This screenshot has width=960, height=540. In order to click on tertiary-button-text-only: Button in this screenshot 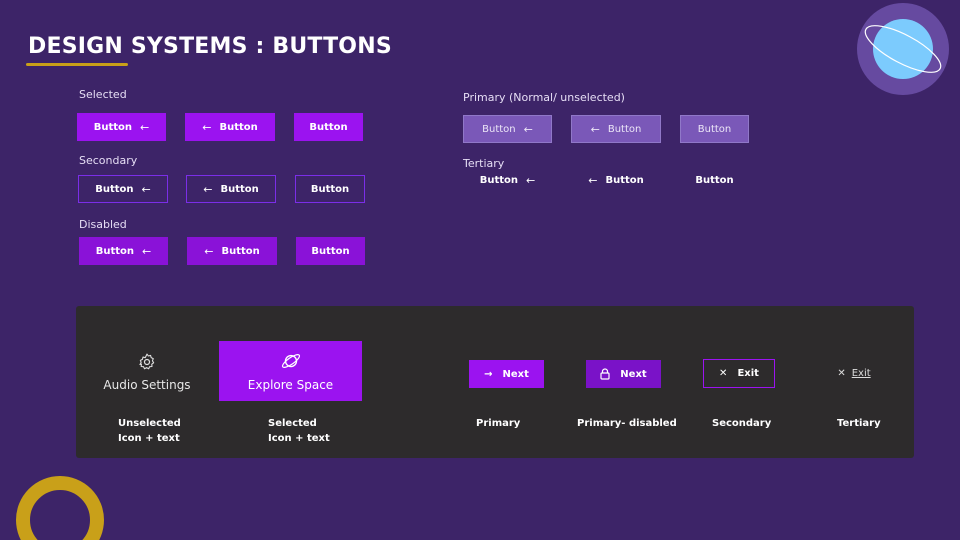, I will do `click(714, 180)`.